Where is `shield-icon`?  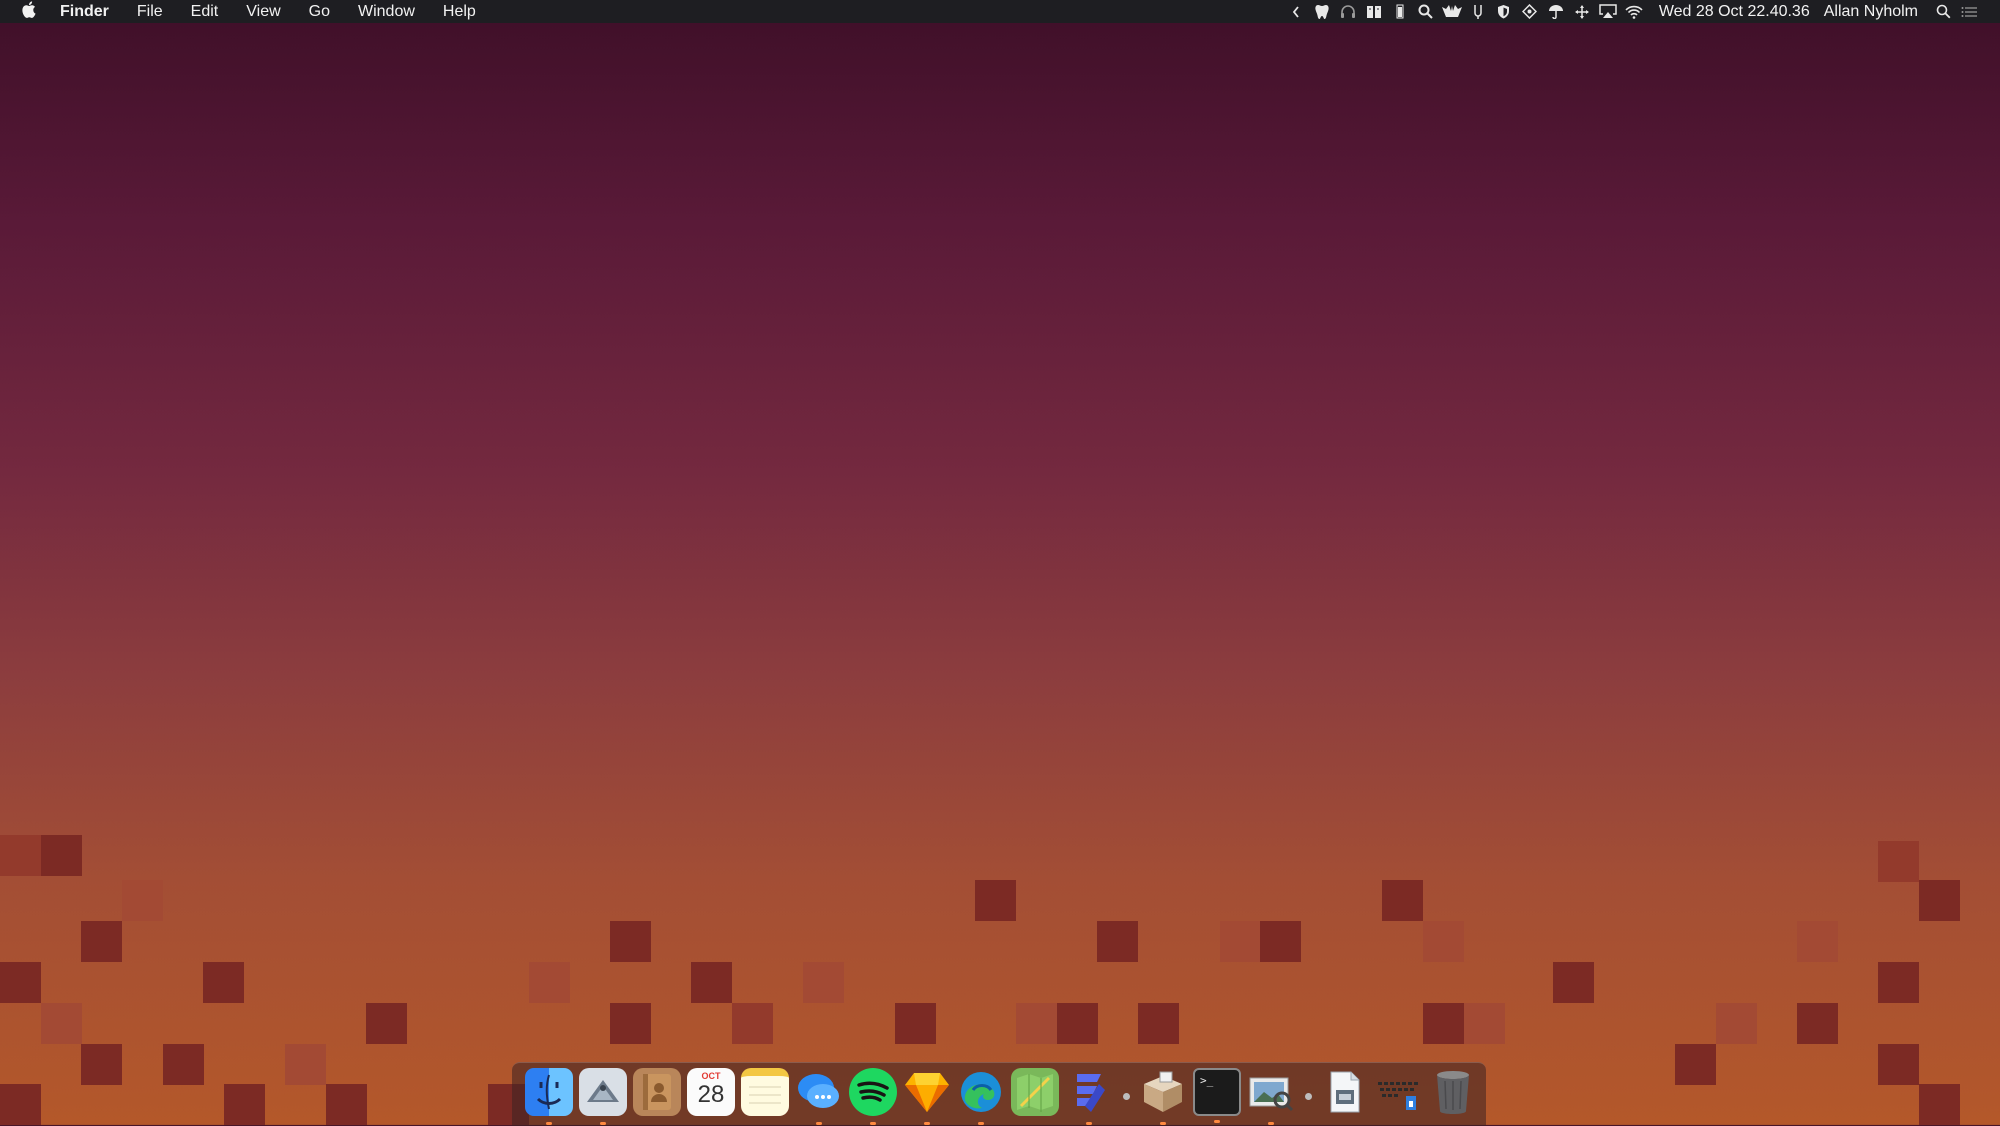 shield-icon is located at coordinates (1504, 11).